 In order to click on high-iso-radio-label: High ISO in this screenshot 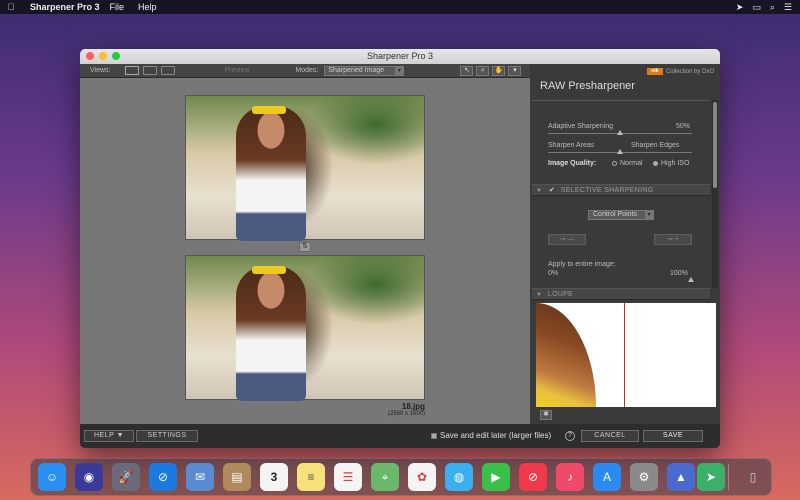, I will do `click(675, 163)`.